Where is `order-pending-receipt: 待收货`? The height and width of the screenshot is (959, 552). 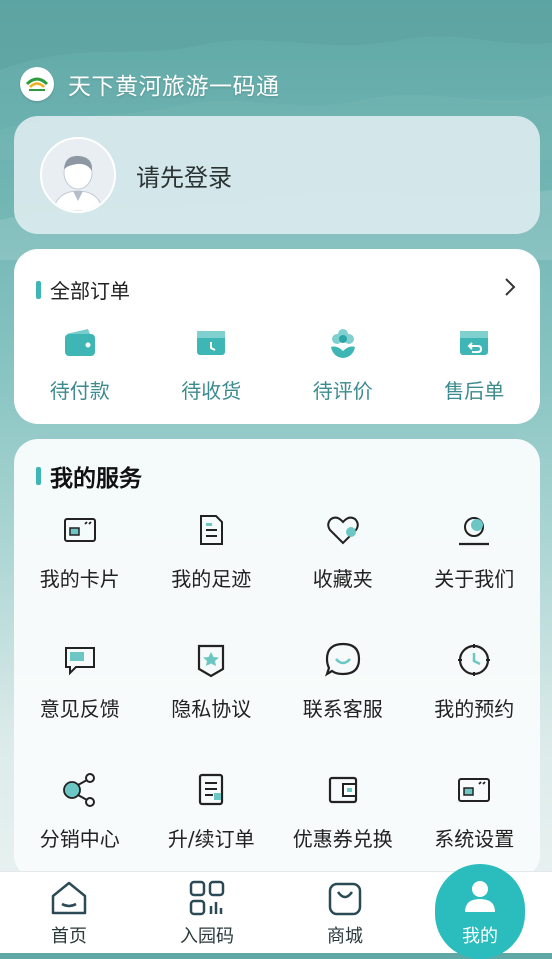 order-pending-receipt: 待收货 is located at coordinates (212, 364).